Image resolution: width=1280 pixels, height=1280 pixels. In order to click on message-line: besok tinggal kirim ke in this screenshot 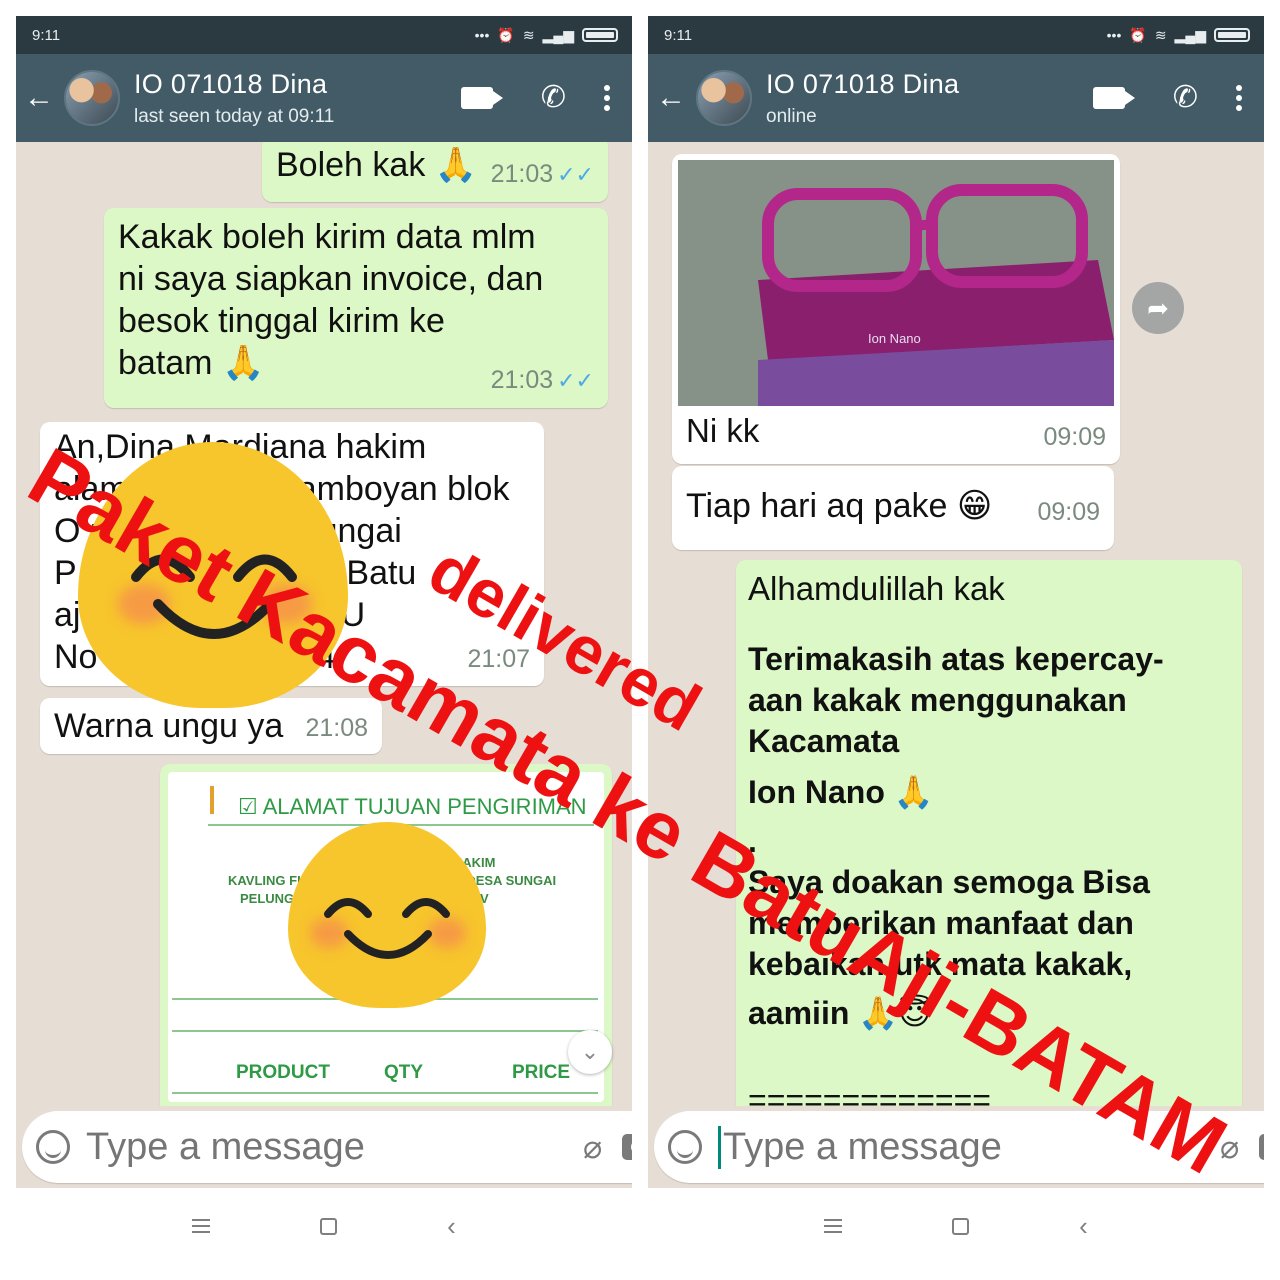, I will do `click(281, 321)`.